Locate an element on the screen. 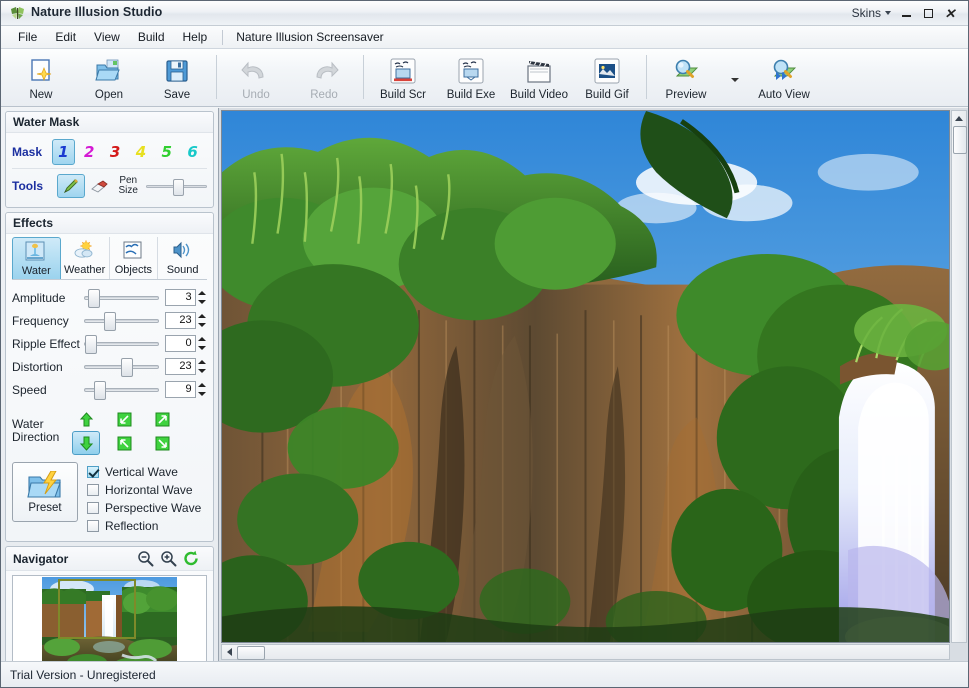 The height and width of the screenshot is (688, 969). frequency-stepper is located at coordinates (202, 320).